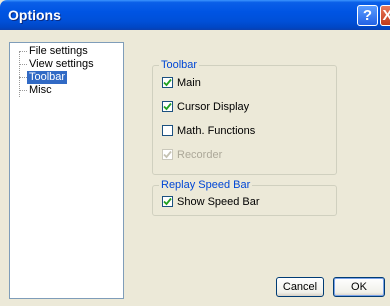 Image resolution: width=390 pixels, height=306 pixels. I want to click on recorder-checkbox, so click(167, 154).